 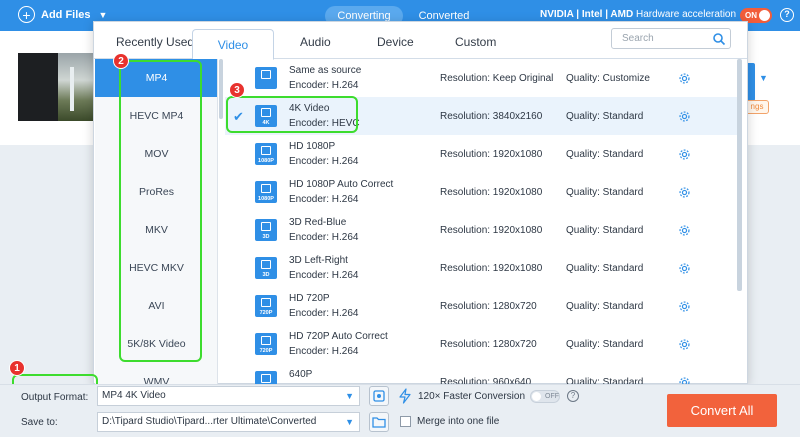 I want to click on export-icon, so click(x=379, y=396).